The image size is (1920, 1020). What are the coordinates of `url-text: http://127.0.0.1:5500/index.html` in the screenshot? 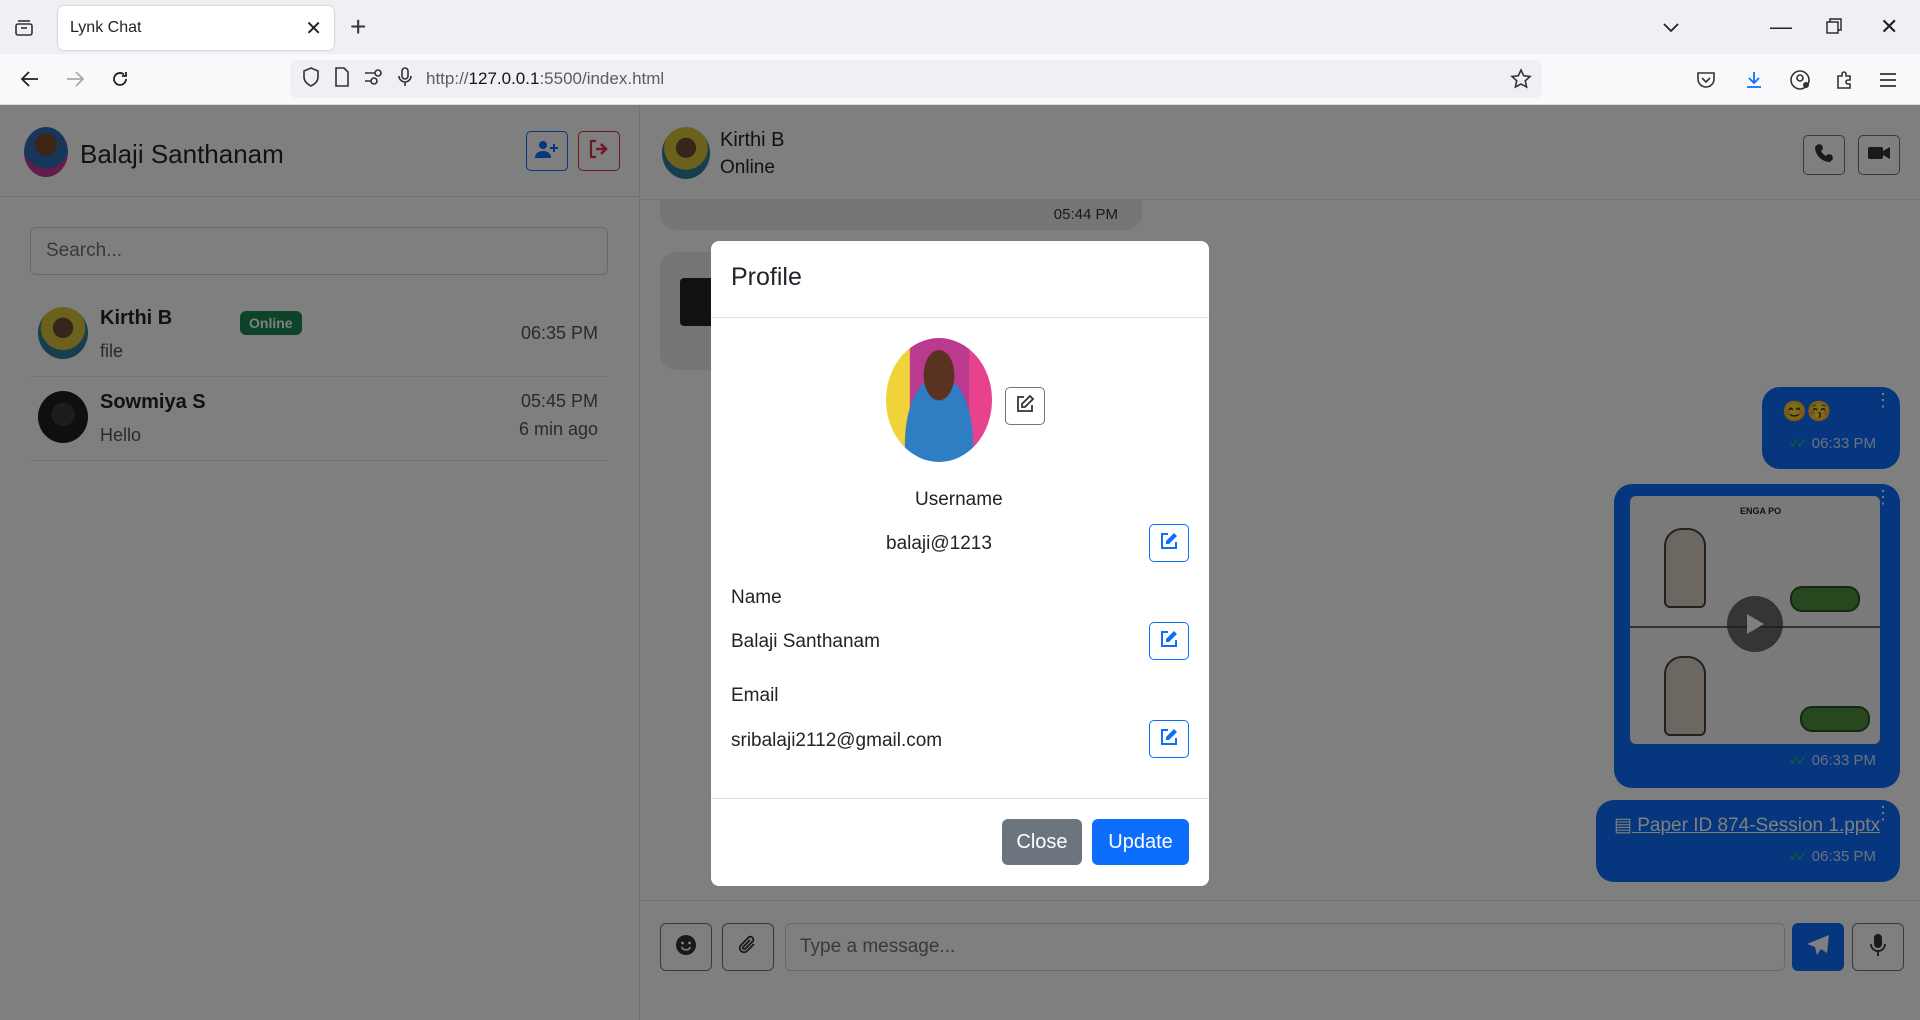 It's located at (545, 78).